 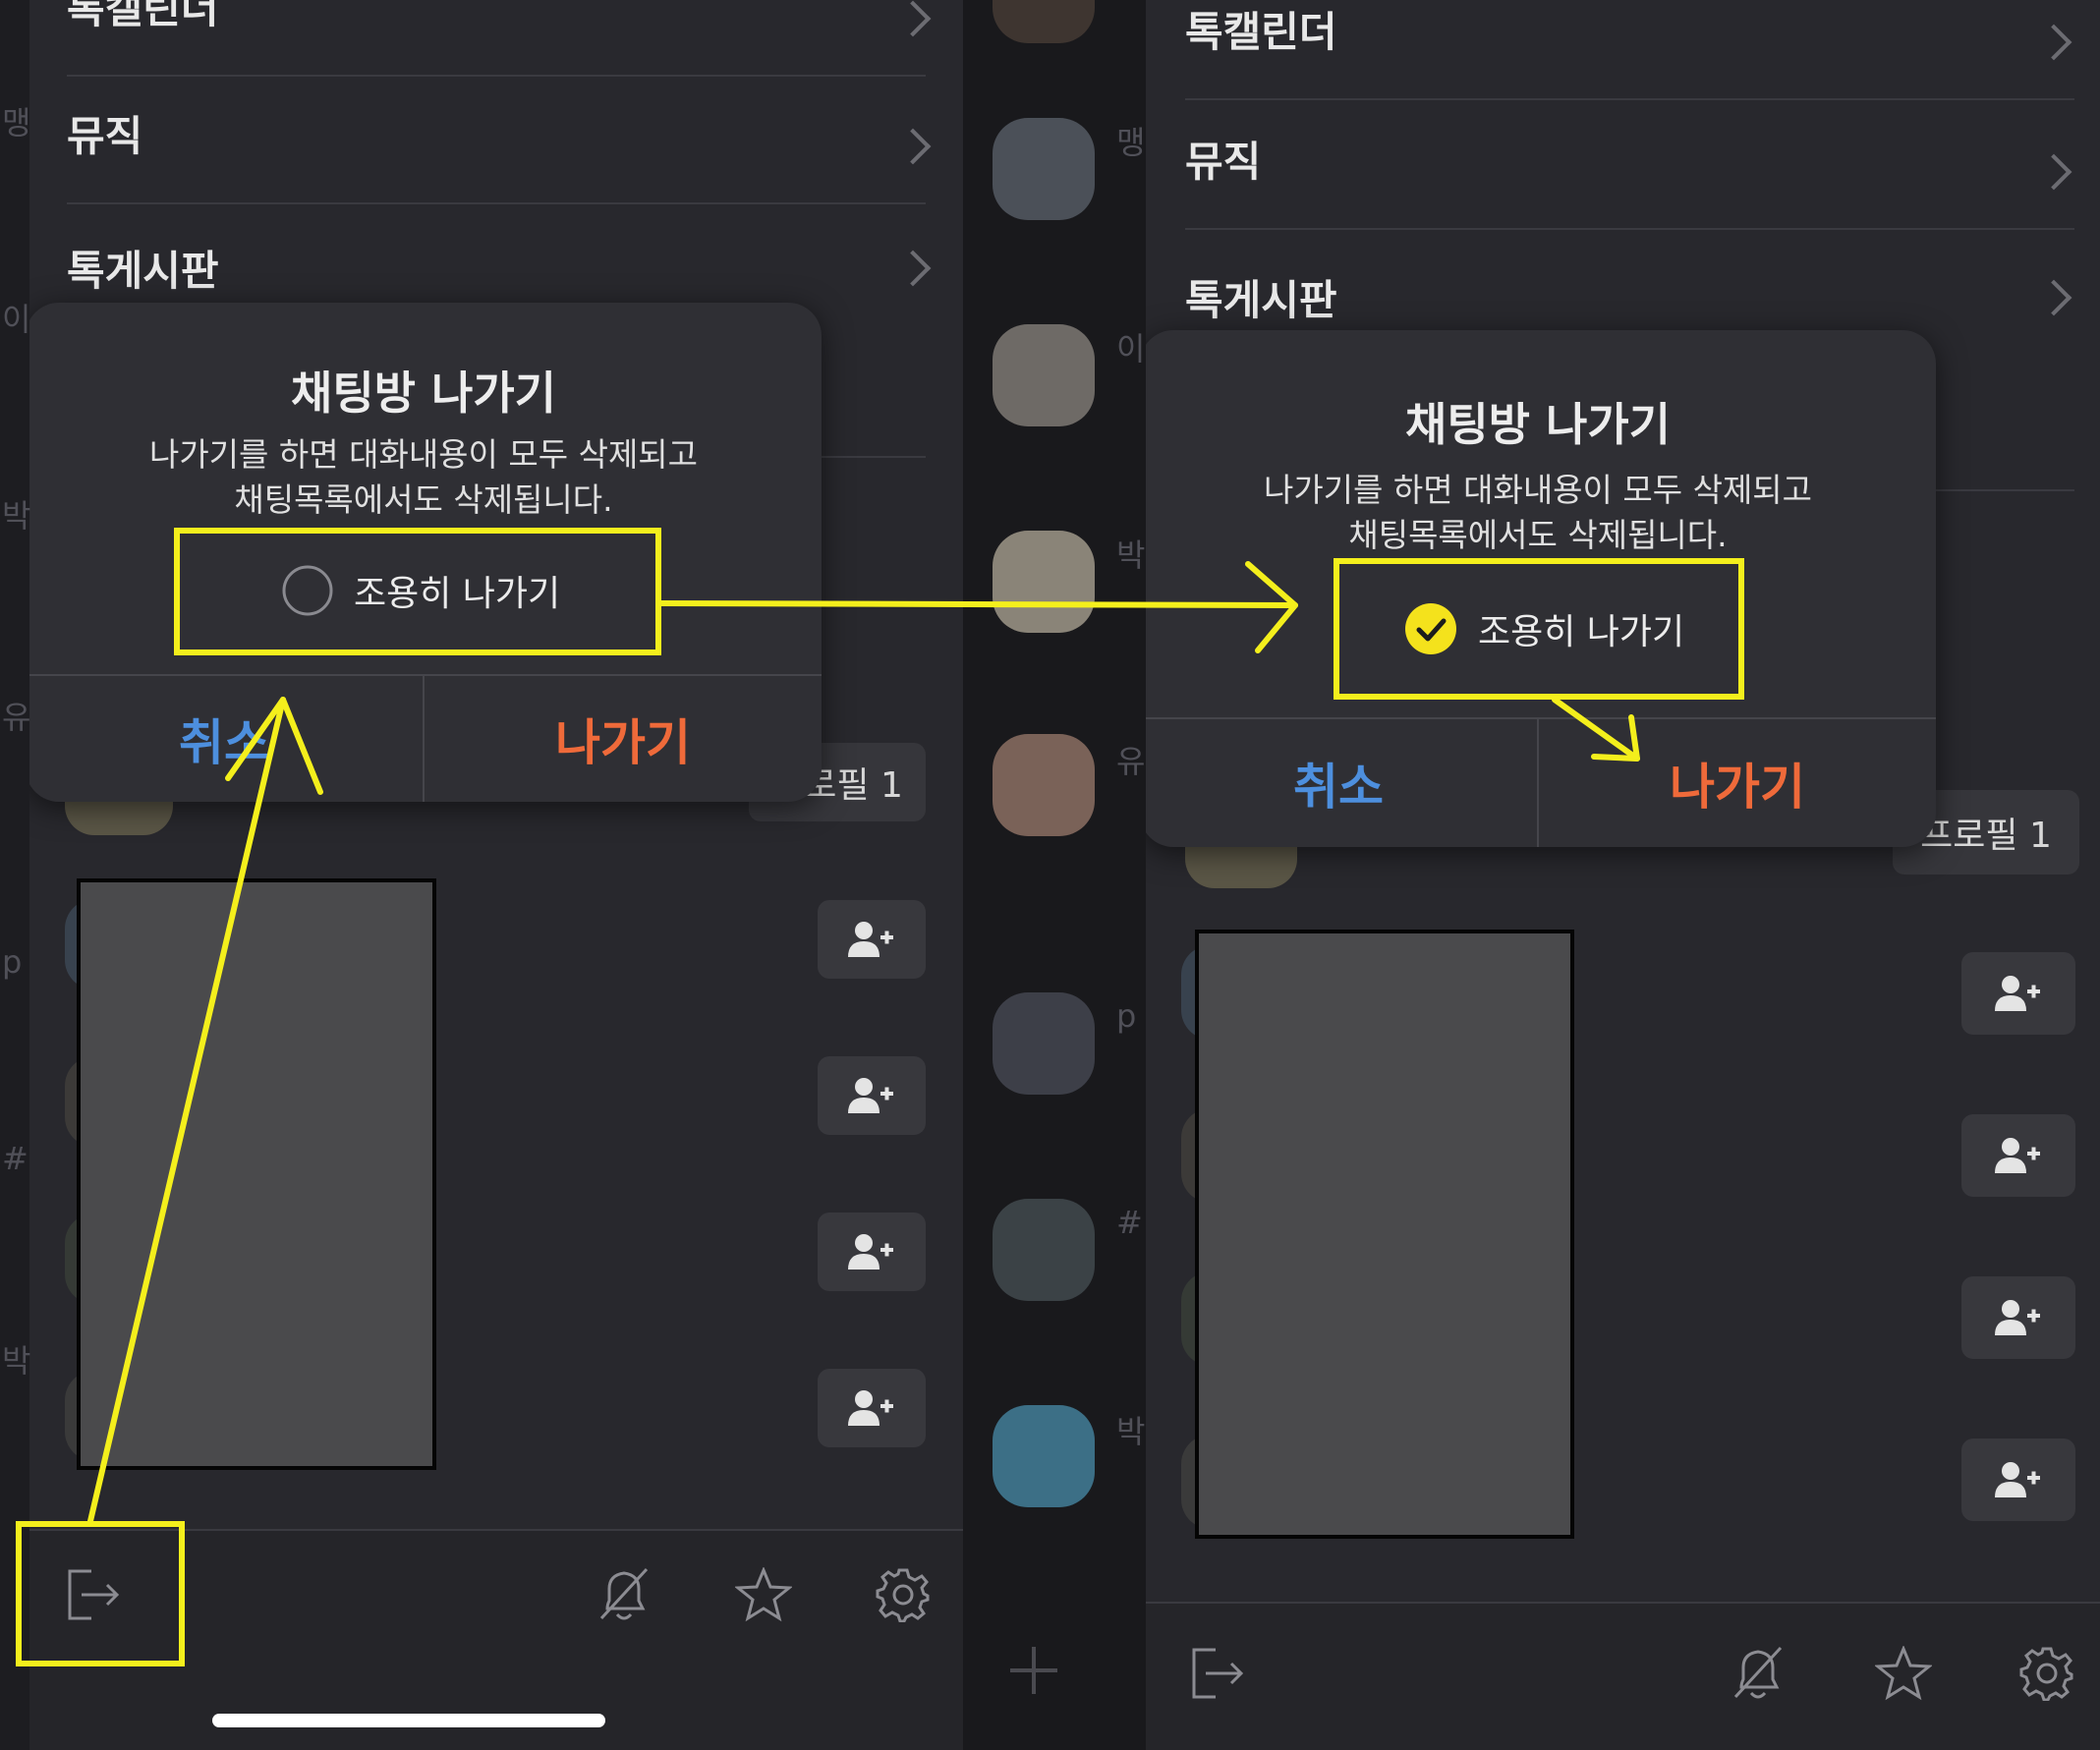 I want to click on profile-chip-label: 프로필 1, so click(x=1986, y=836).